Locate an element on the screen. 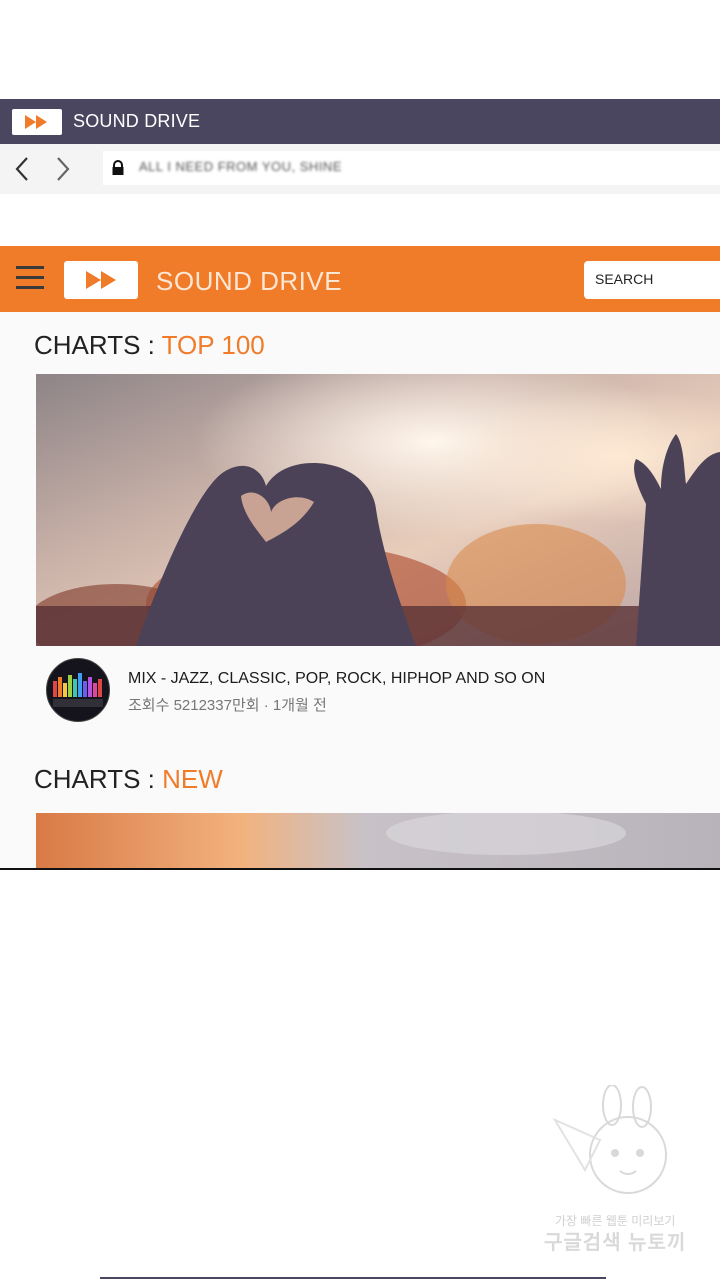  section-heading-new: CHARTS : NEW is located at coordinates (128, 779).